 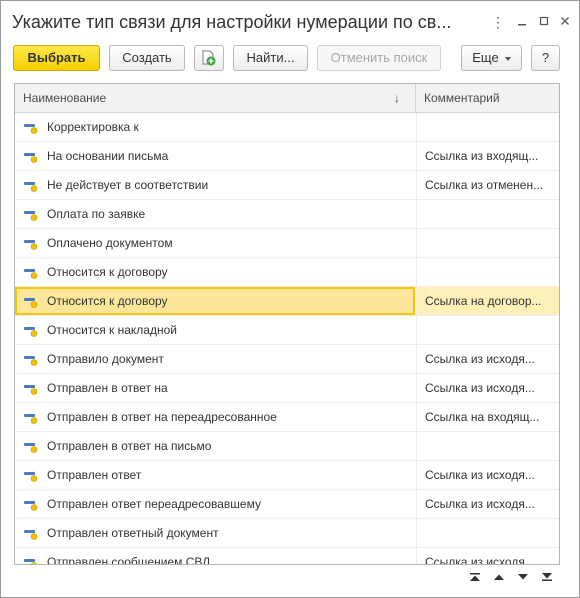 I want to click on cell-name: Отправлен сообщением СВД, so click(x=215, y=556).